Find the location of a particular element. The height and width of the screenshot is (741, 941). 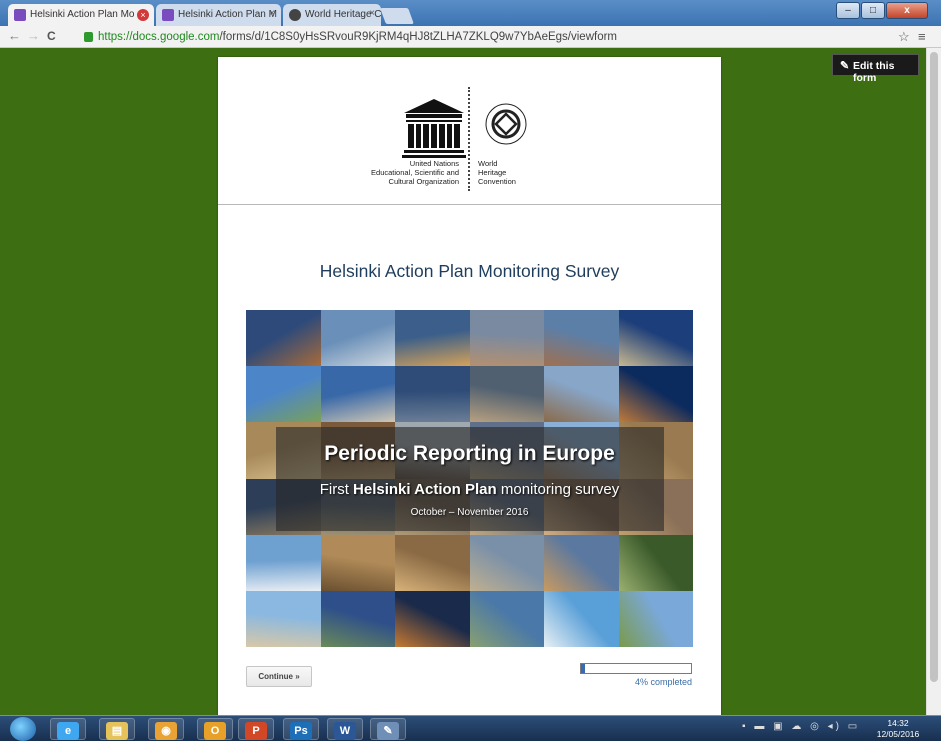

lock-icon is located at coordinates (88, 37).